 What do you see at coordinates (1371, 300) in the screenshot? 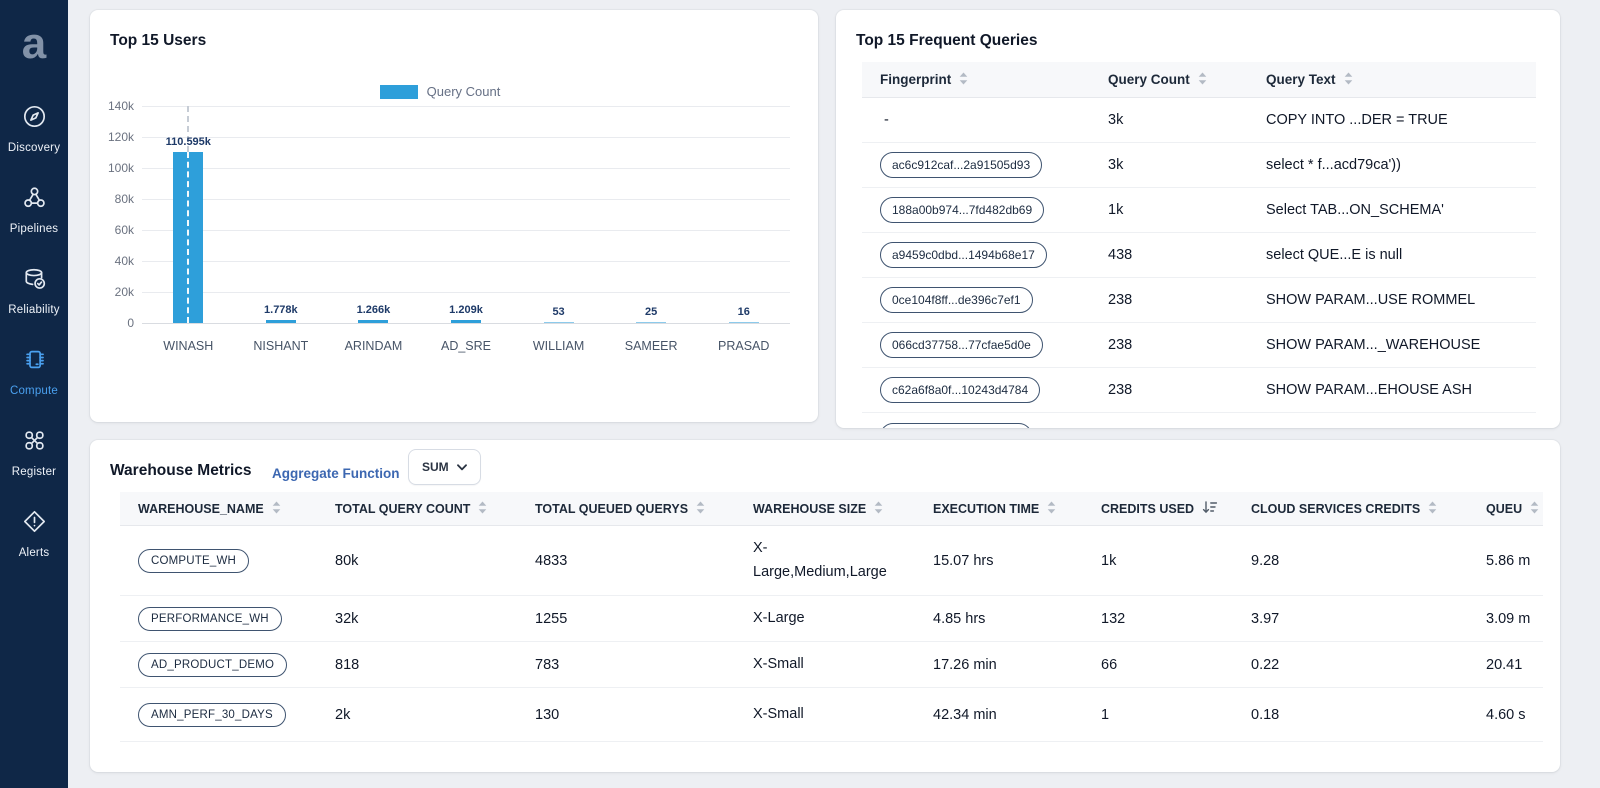
I see `query-text-cell: SHOW PARAM...USE ROMMEL` at bounding box center [1371, 300].